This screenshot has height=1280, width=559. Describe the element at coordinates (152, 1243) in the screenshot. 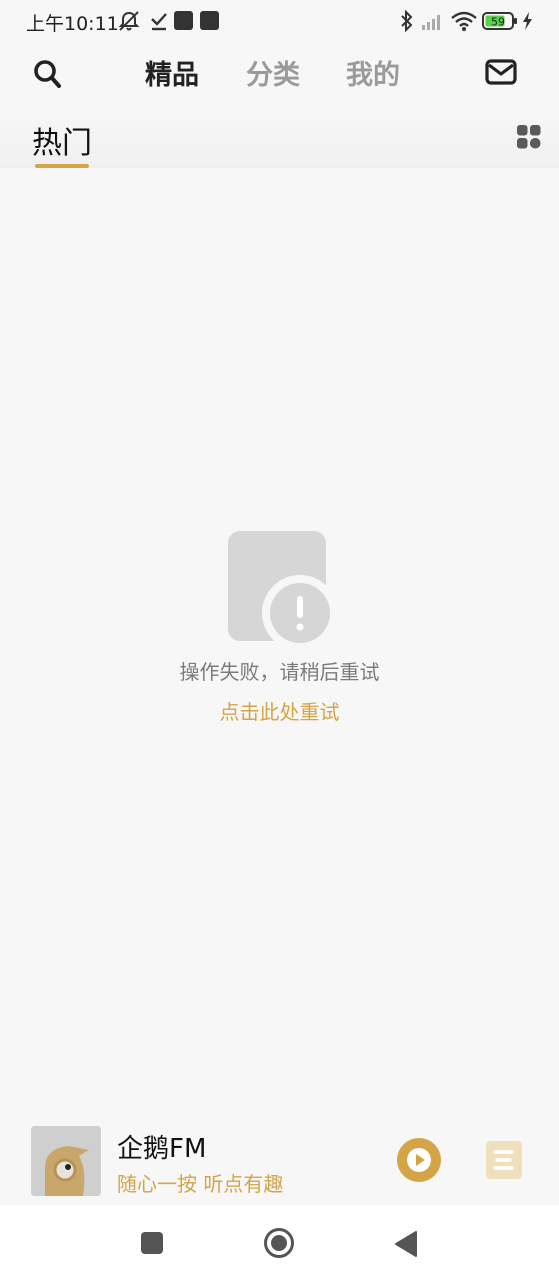

I see `recents-icon` at that location.